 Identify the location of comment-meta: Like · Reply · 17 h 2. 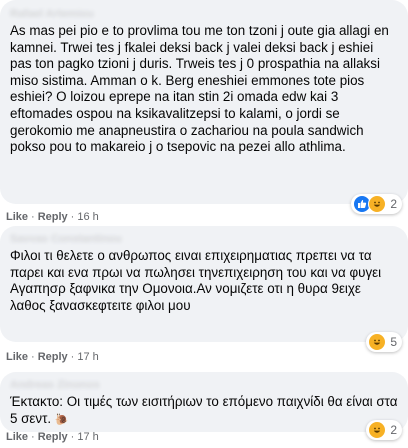
(204, 433).